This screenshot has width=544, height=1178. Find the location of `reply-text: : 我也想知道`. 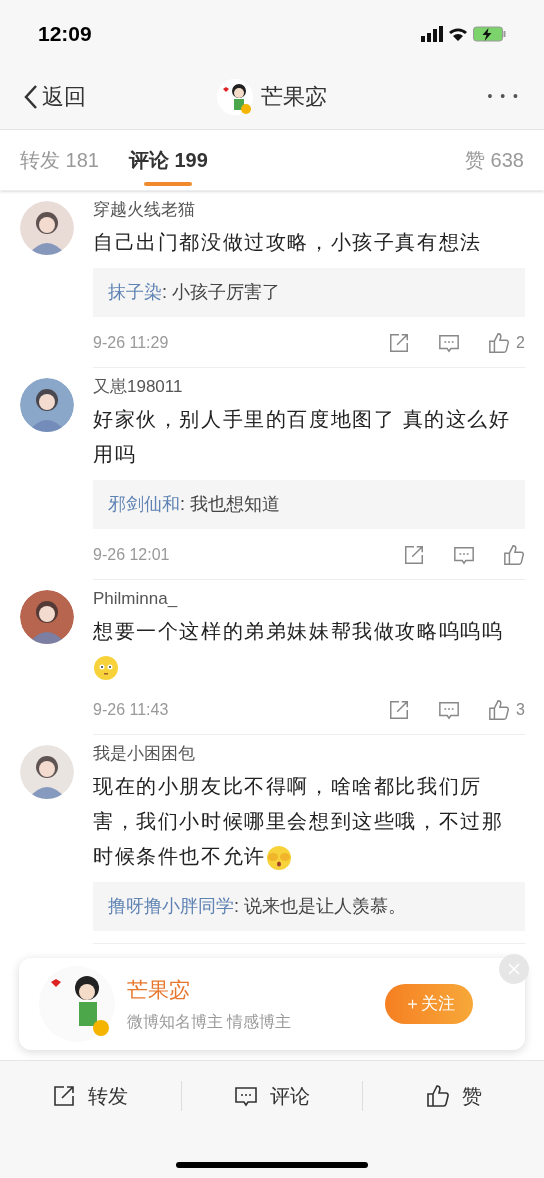

reply-text: : 我也想知道 is located at coordinates (230, 504).